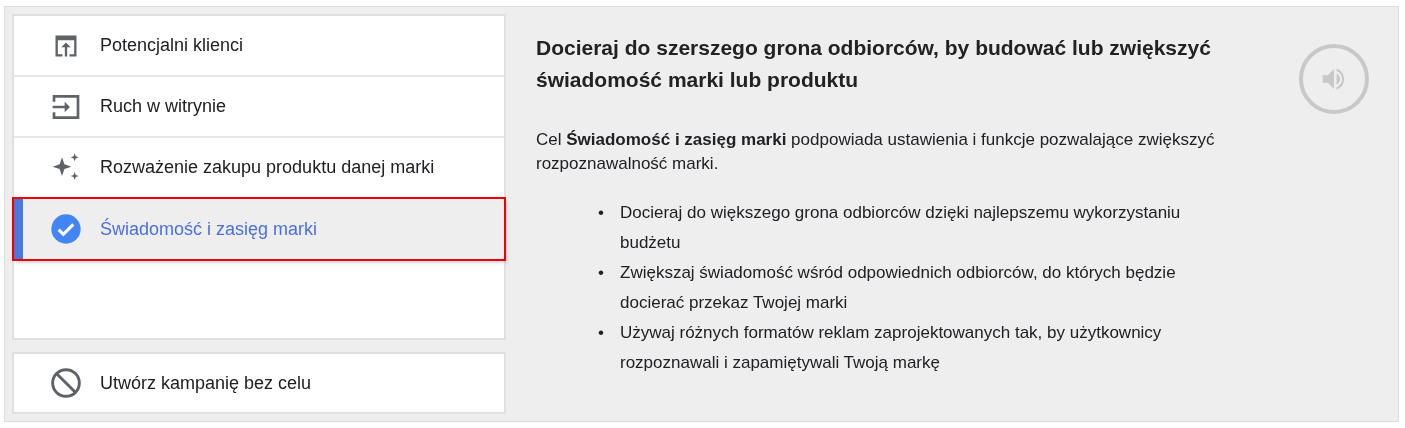  What do you see at coordinates (1334, 79) in the screenshot?
I see `audio-button` at bounding box center [1334, 79].